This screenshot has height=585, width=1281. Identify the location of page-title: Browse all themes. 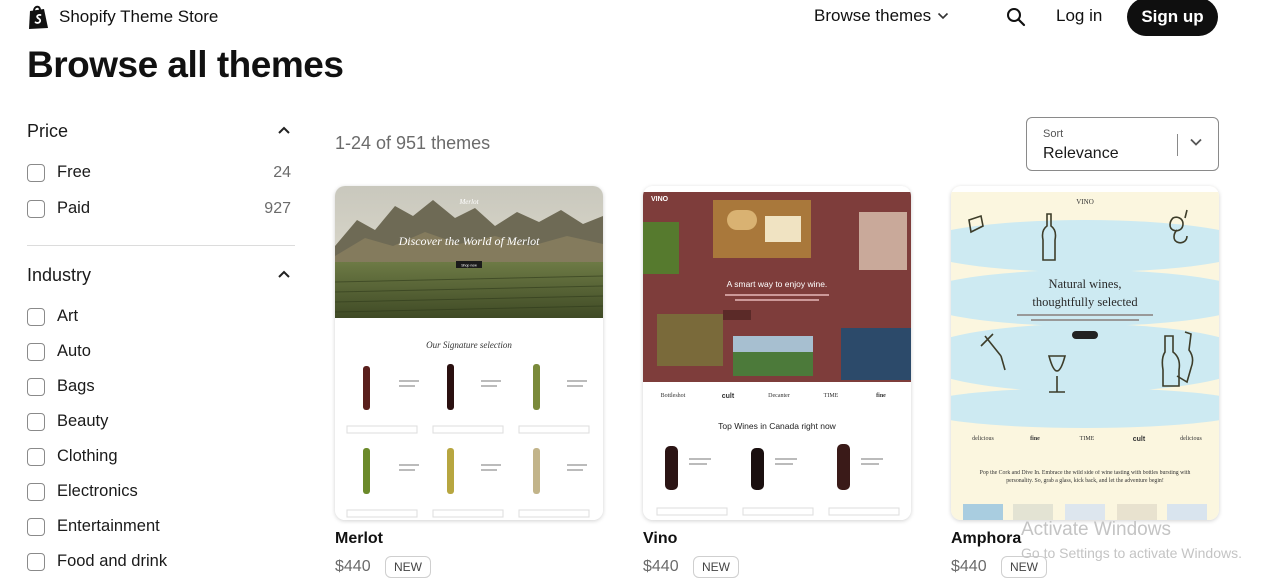
(185, 64).